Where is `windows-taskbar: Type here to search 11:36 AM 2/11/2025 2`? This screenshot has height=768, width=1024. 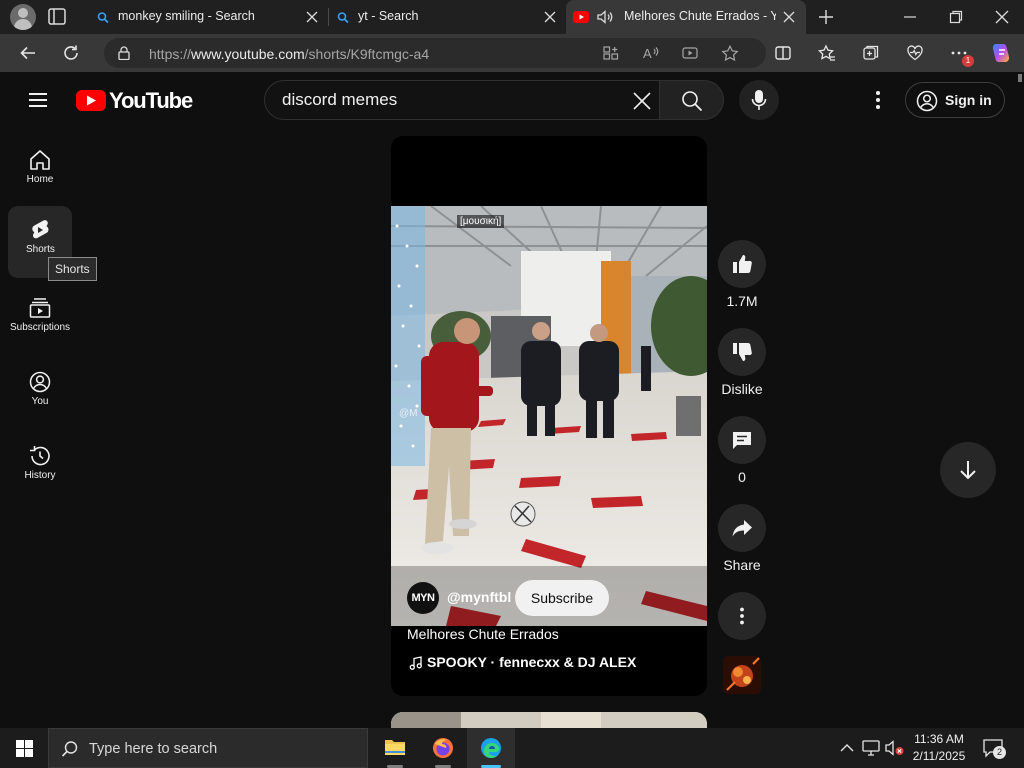
windows-taskbar: Type here to search 11:36 AM 2/11/2025 2 is located at coordinates (512, 748).